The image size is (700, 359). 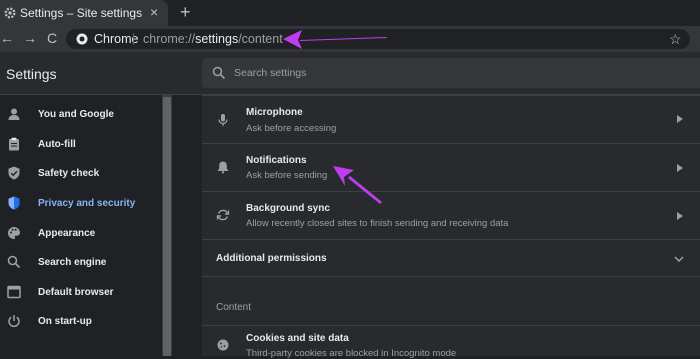 What do you see at coordinates (10, 13) in the screenshot?
I see `gear-icon` at bounding box center [10, 13].